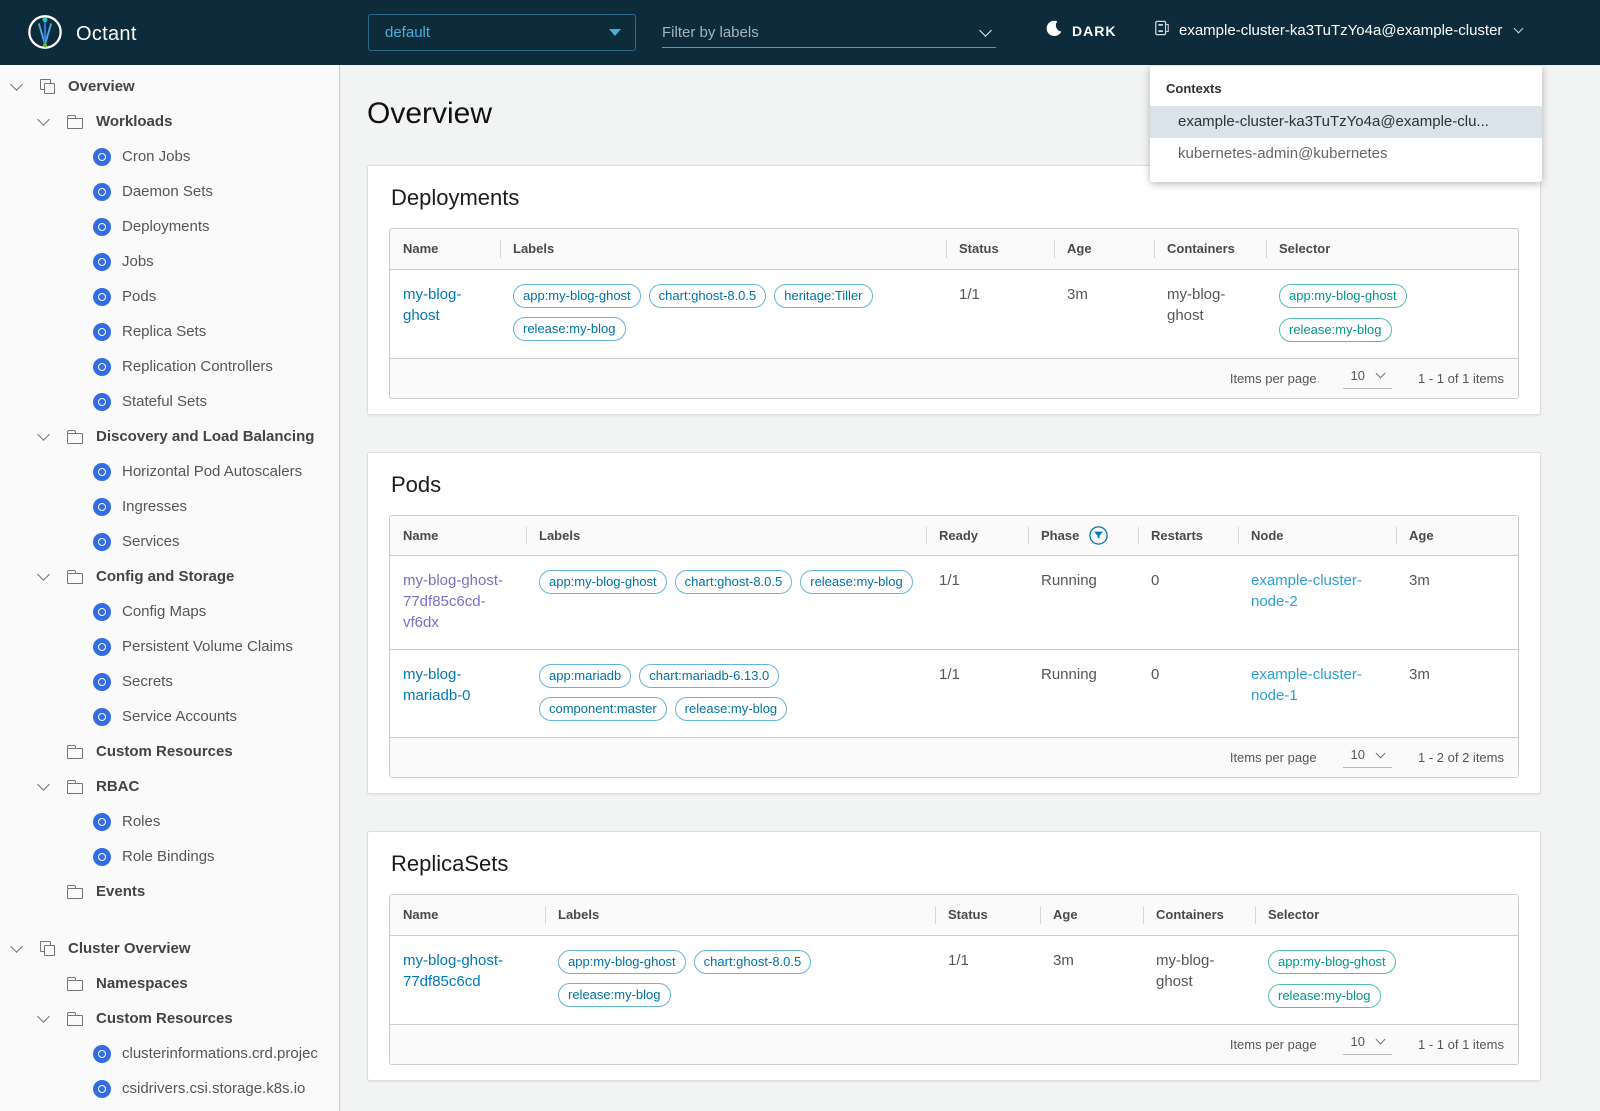 Image resolution: width=1600 pixels, height=1111 pixels. What do you see at coordinates (169, 541) in the screenshot?
I see `sidebar-item-services: Services` at bounding box center [169, 541].